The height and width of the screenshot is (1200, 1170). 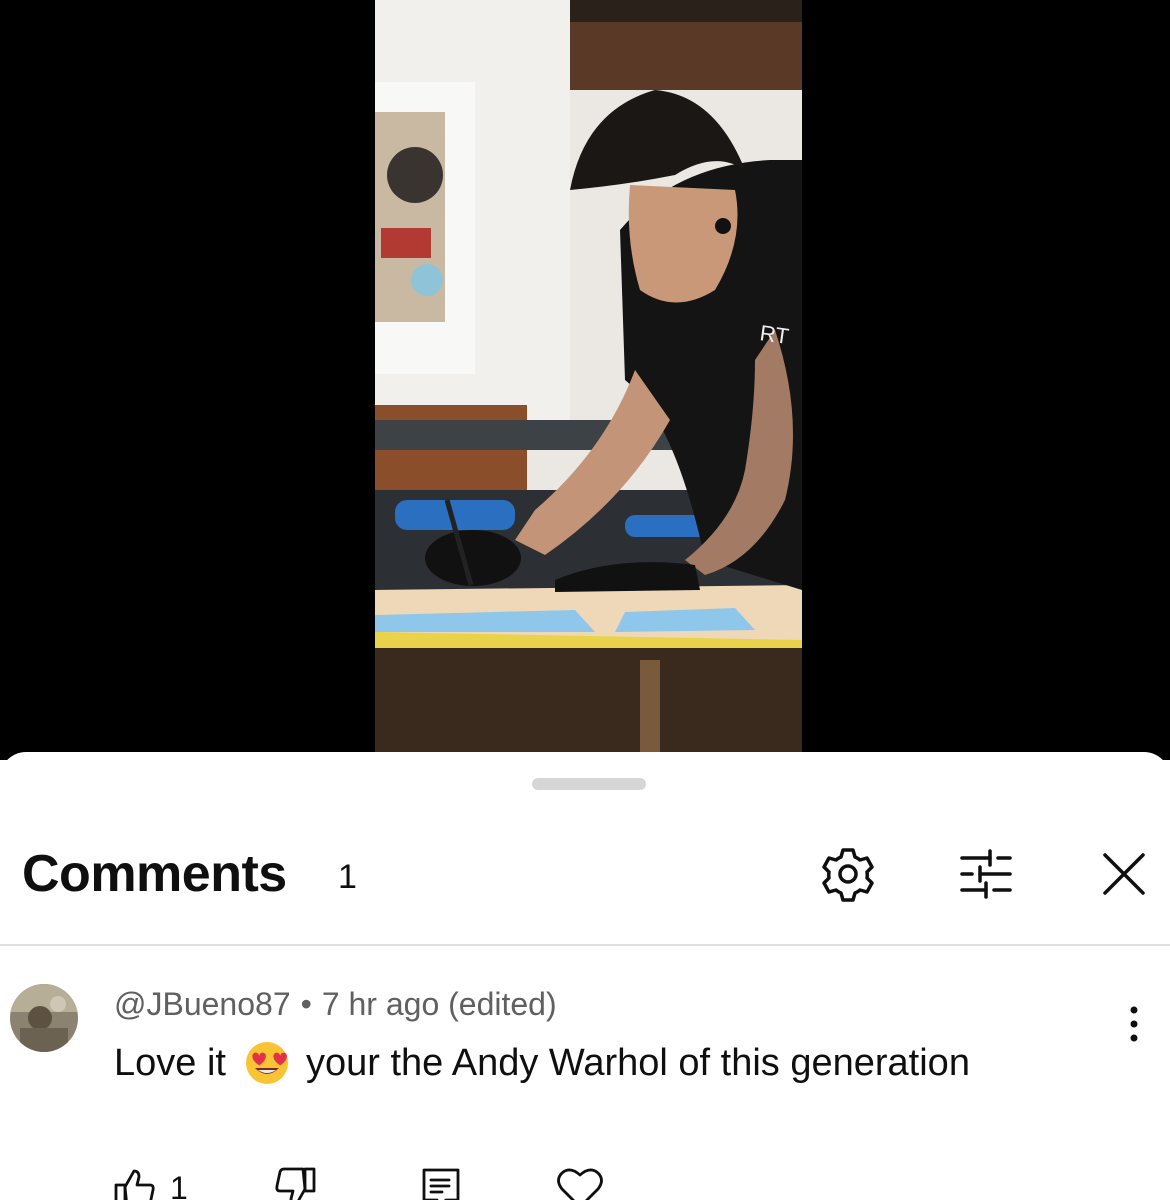 What do you see at coordinates (266, 1063) in the screenshot?
I see `heart-eyes-emoji-icon` at bounding box center [266, 1063].